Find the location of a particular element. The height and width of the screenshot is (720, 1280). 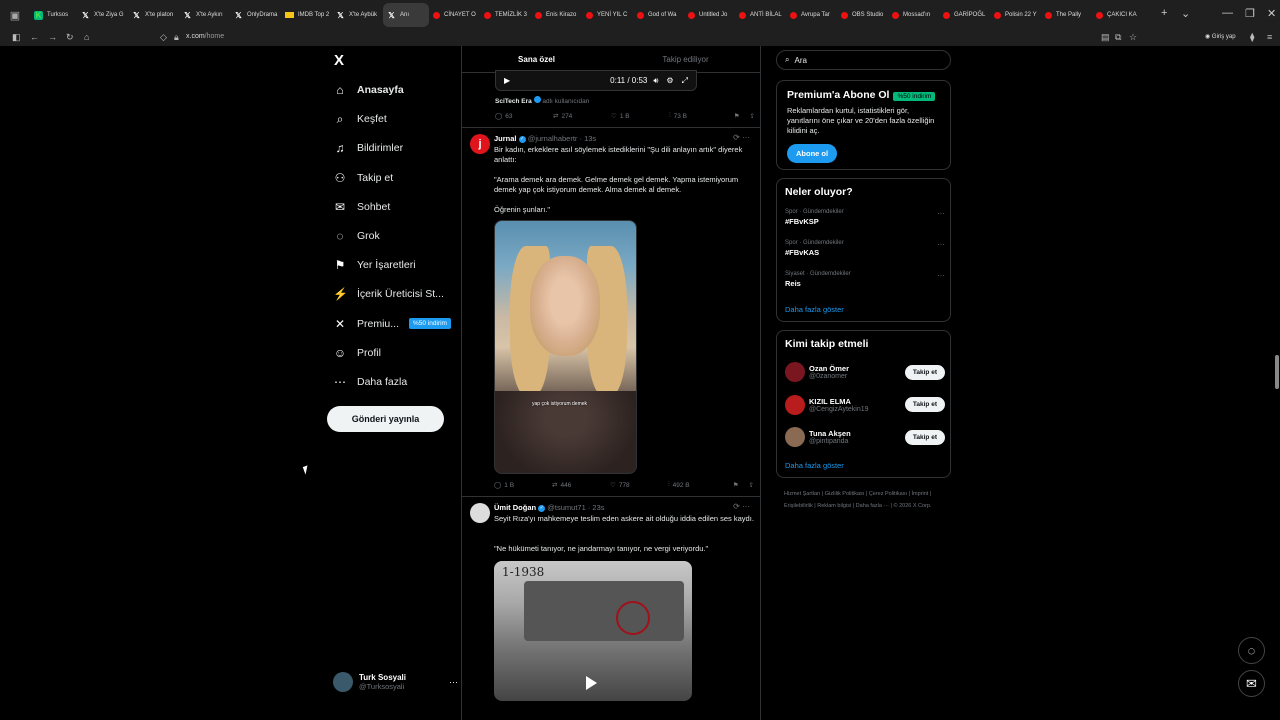

browser-tab: Avrupa Tar is located at coordinates (811, 15).